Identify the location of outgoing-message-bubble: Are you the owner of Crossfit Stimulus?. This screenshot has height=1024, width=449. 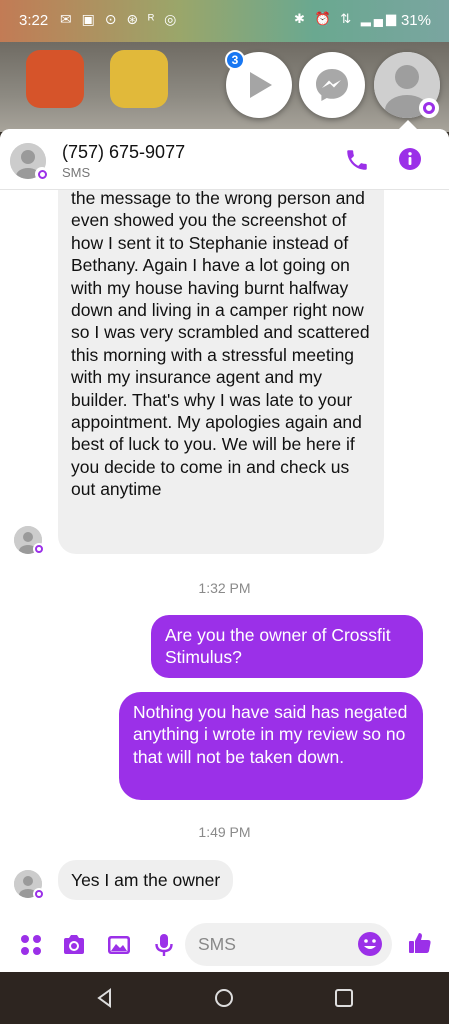
(287, 646).